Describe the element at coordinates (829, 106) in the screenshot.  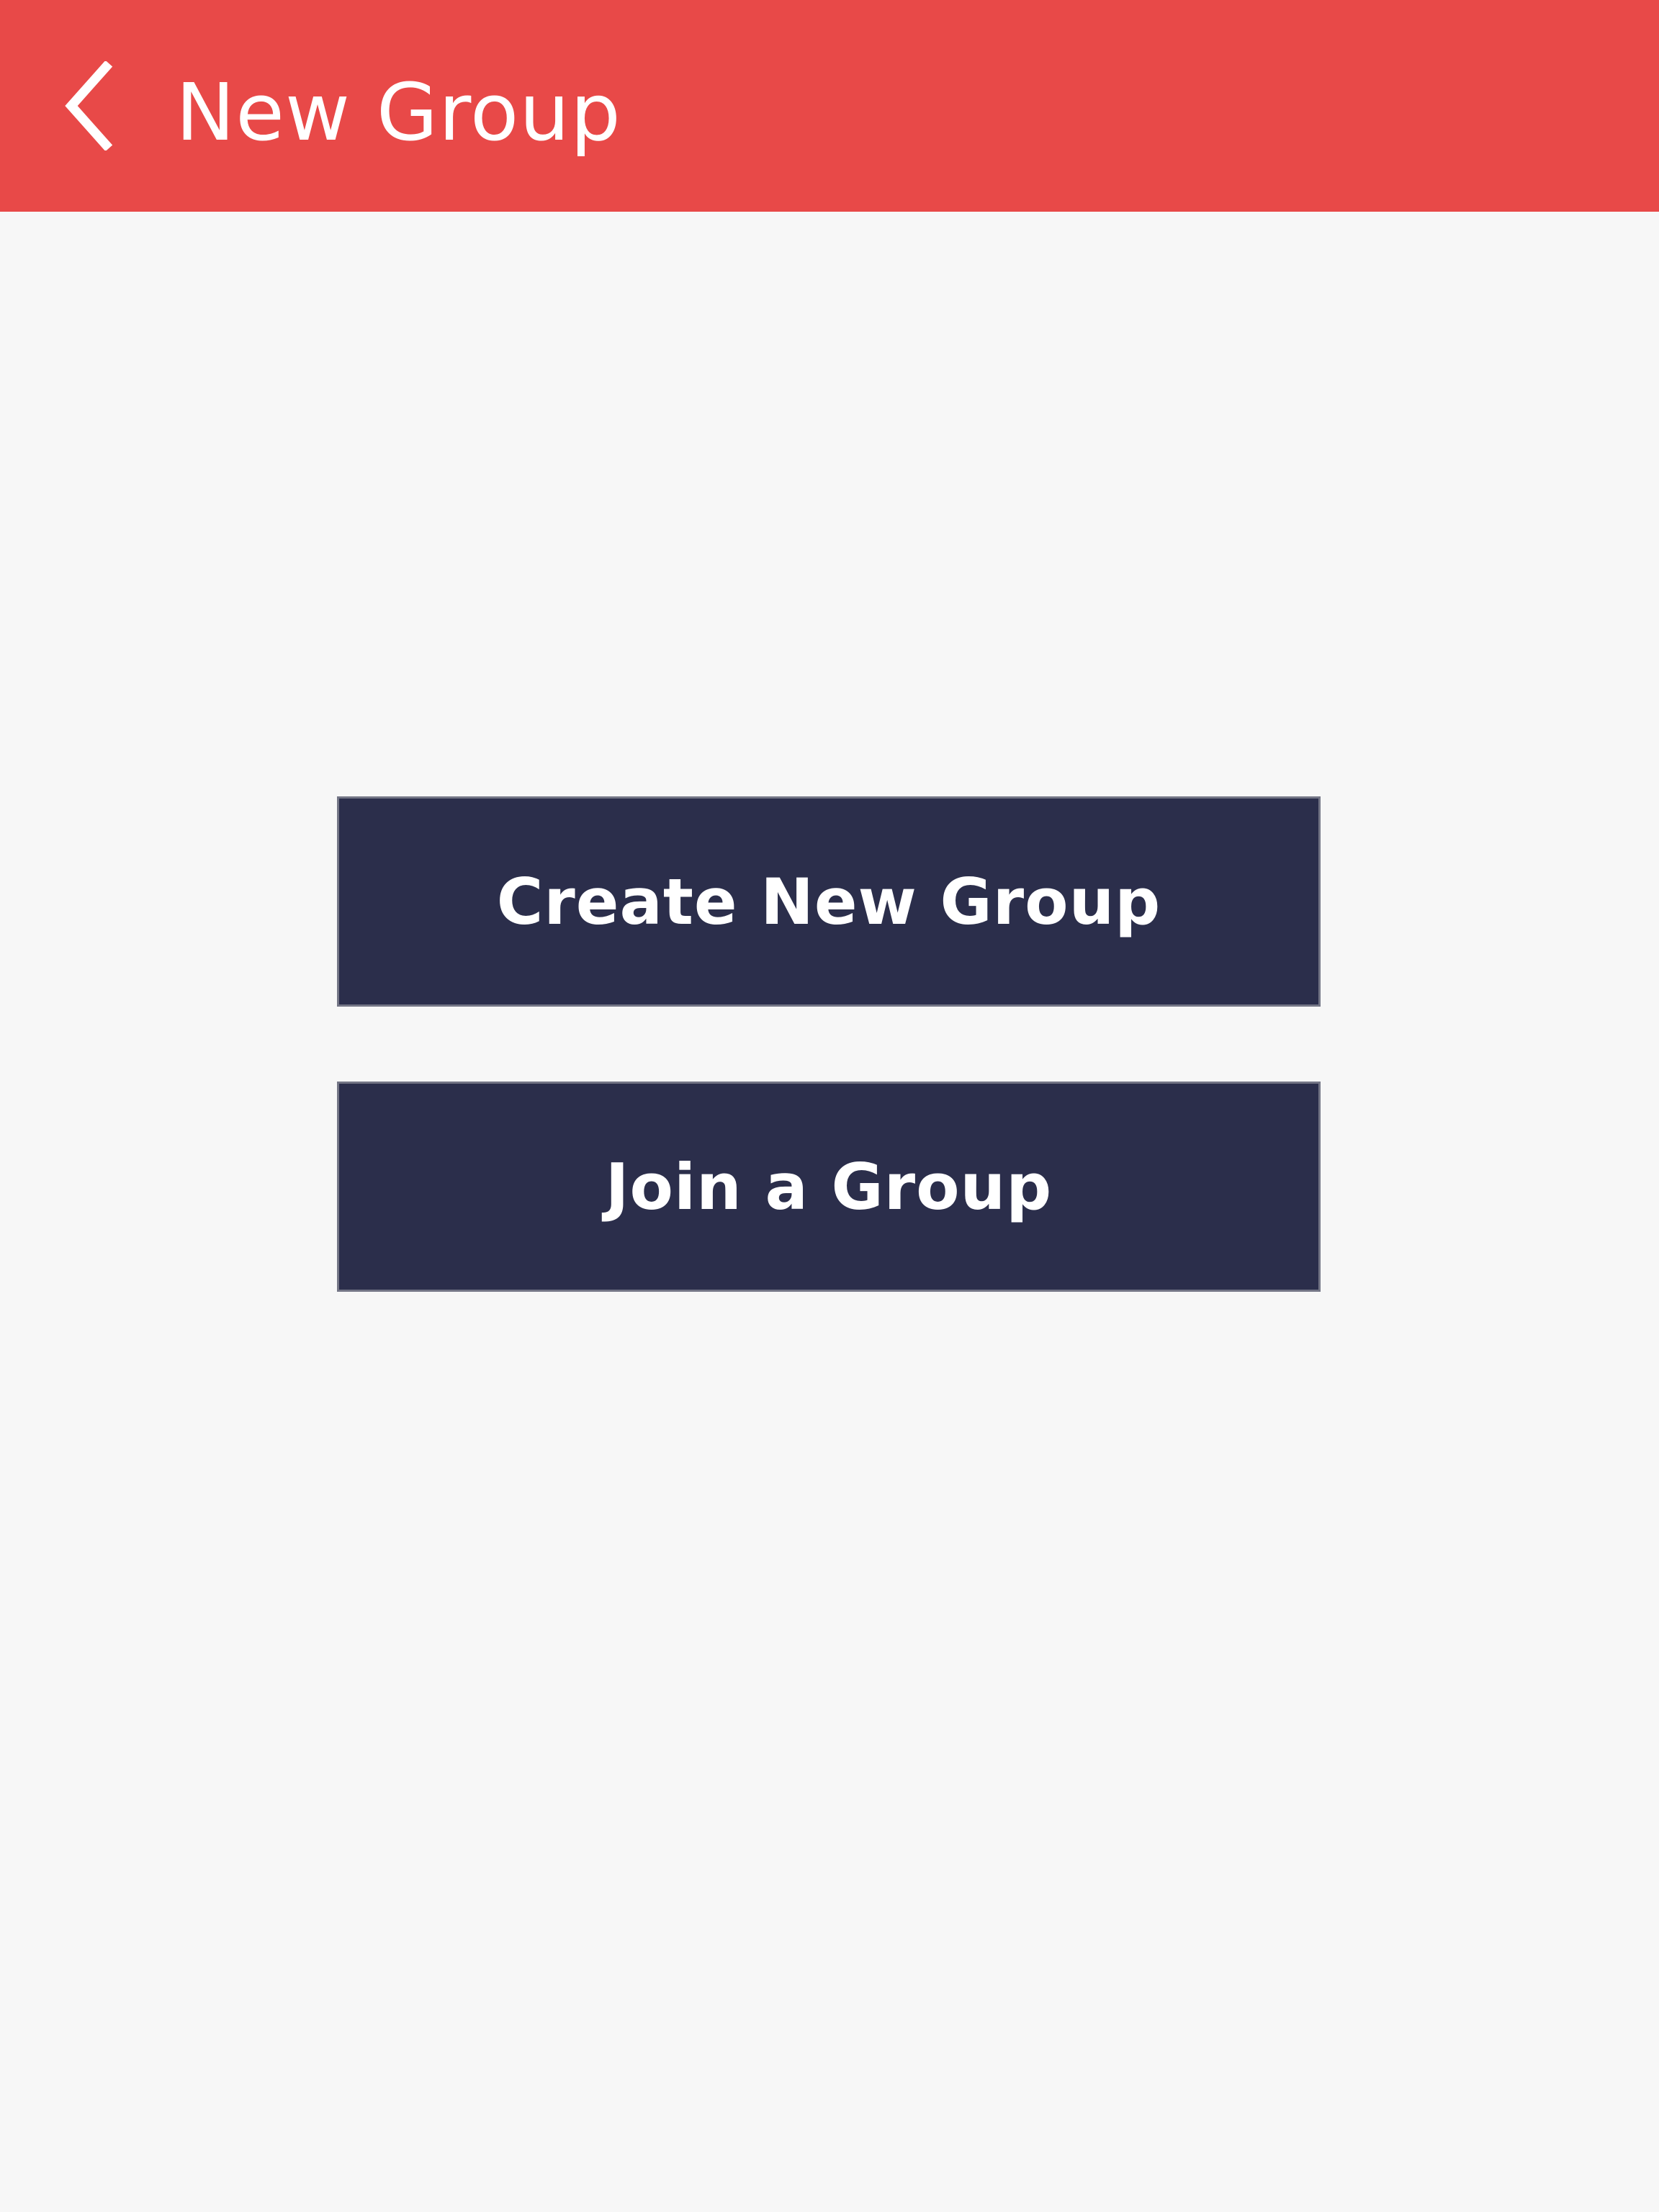
I see `app-header: New Group` at that location.